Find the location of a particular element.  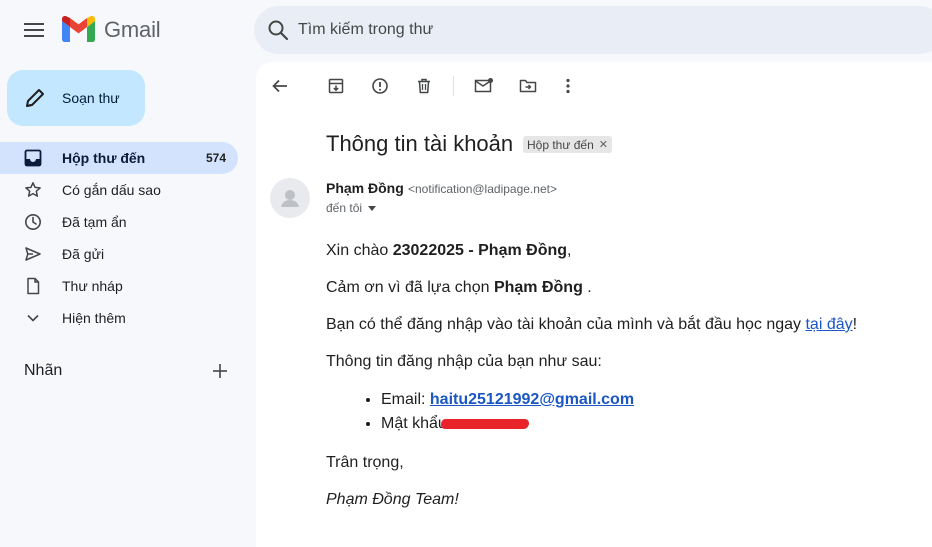

recipient-details: đến tôi is located at coordinates (351, 208).